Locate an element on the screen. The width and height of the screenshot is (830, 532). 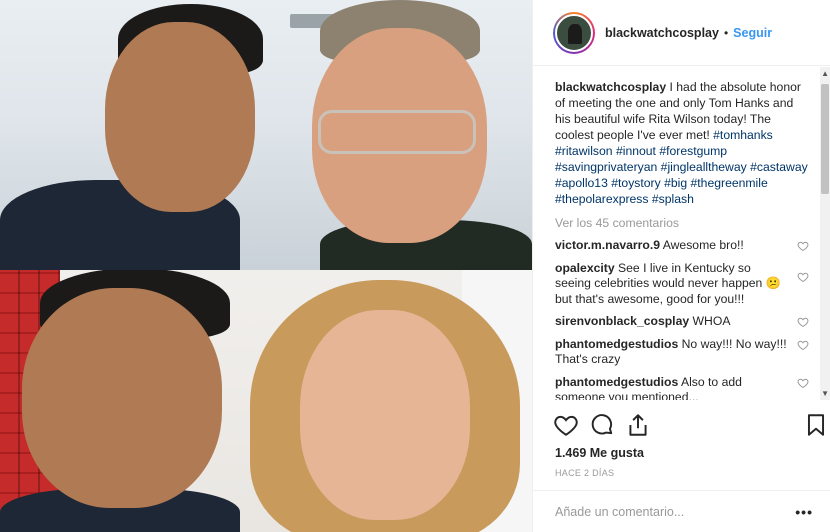
header-username: blackwatchcosplay is located at coordinates (662, 33).